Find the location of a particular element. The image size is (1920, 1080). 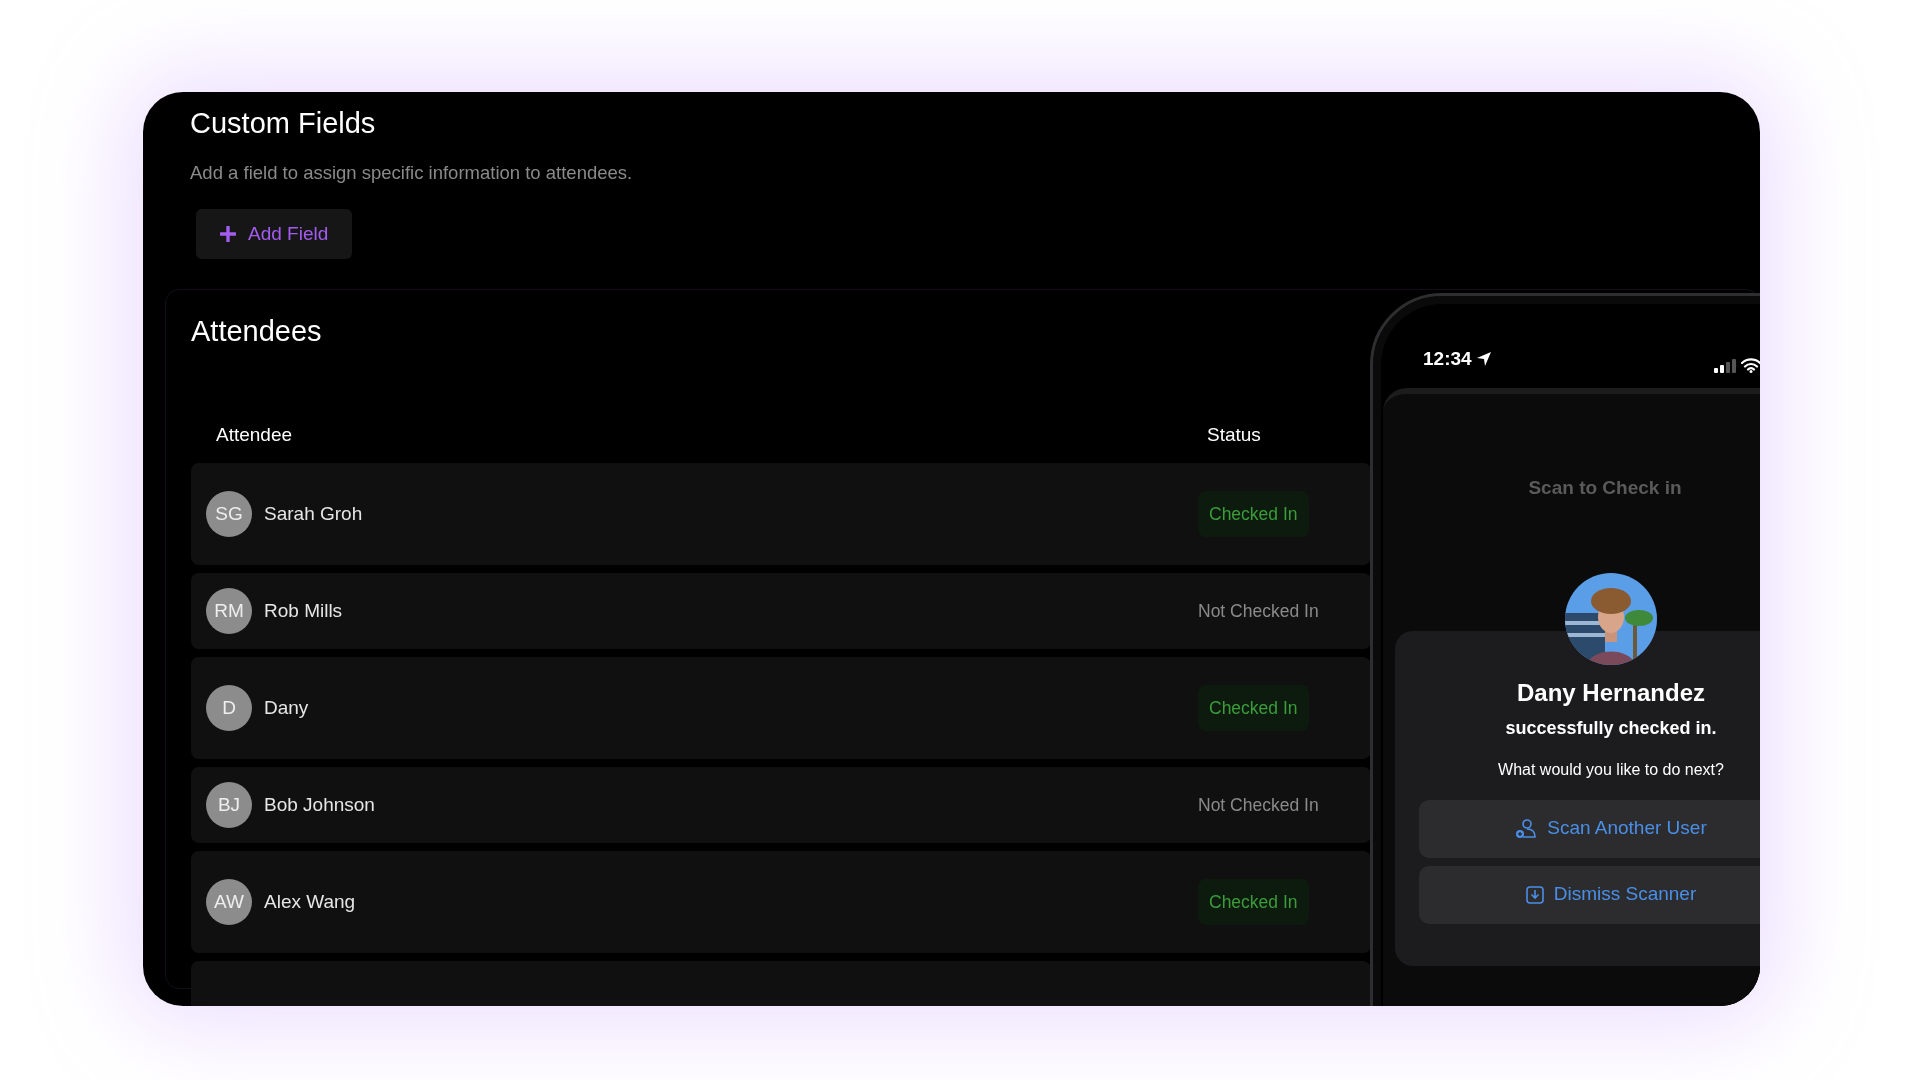

avatar: BJ is located at coordinates (229, 805).